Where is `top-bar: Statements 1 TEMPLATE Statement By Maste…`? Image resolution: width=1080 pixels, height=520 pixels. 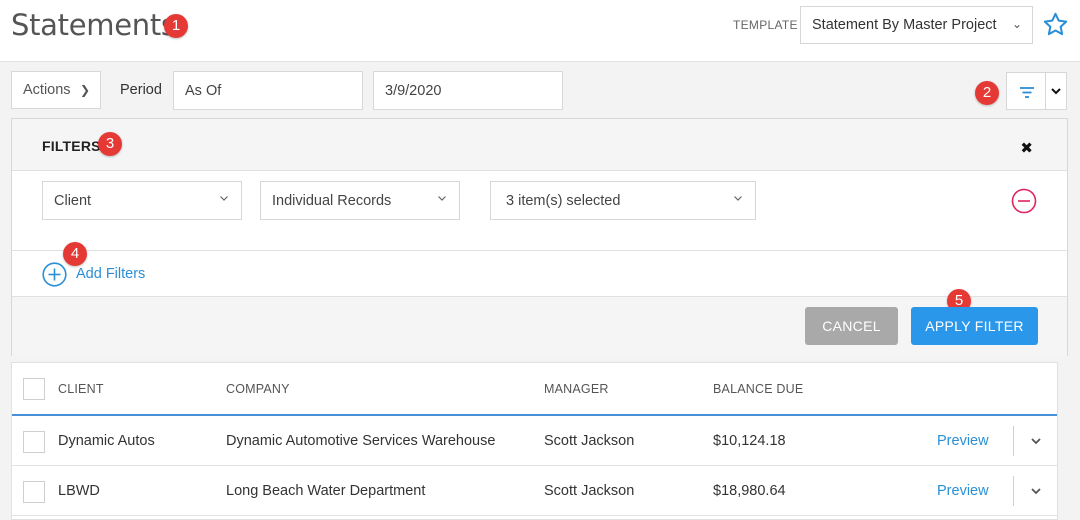 top-bar: Statements 1 TEMPLATE Statement By Maste… is located at coordinates (540, 31).